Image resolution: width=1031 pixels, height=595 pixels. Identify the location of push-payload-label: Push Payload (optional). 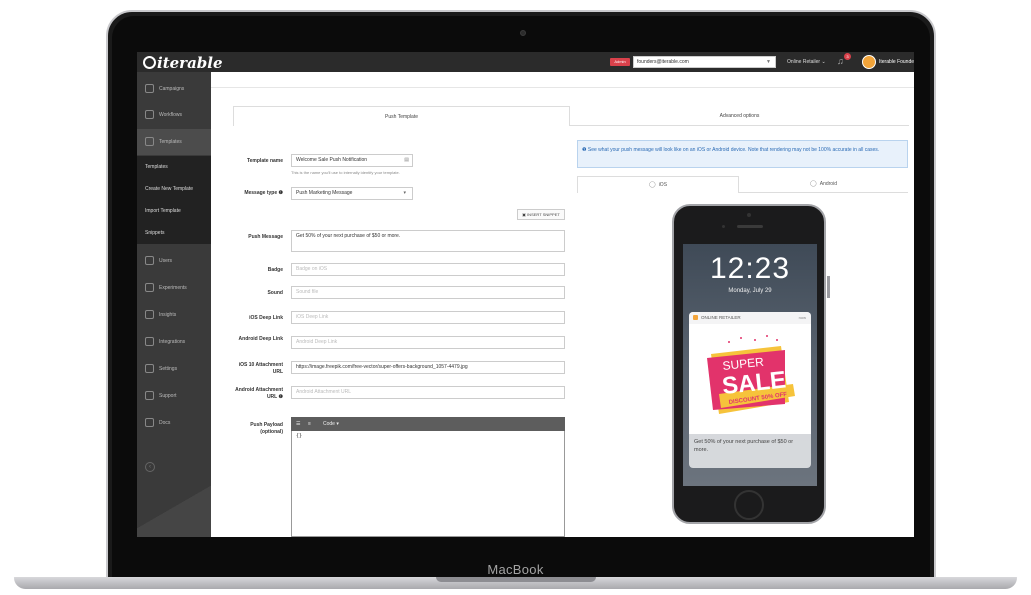
(266, 428).